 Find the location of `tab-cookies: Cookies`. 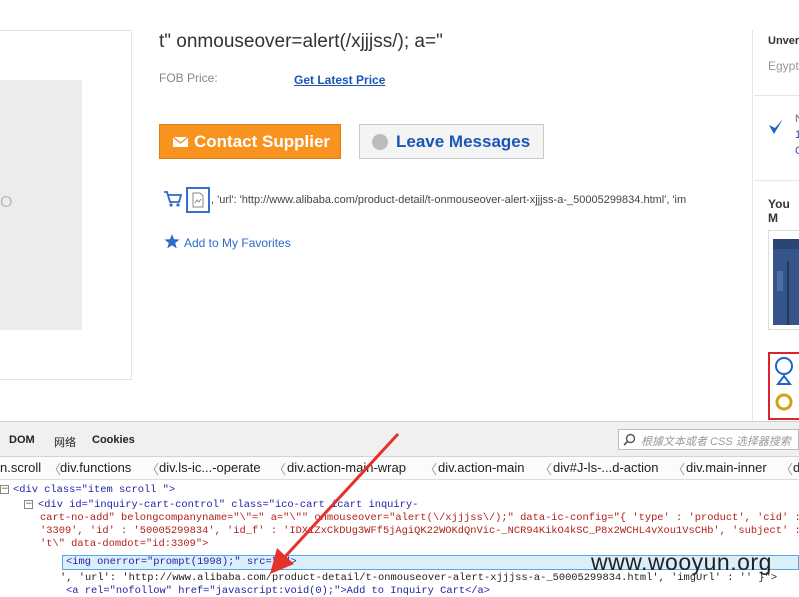

tab-cookies: Cookies is located at coordinates (113, 440).